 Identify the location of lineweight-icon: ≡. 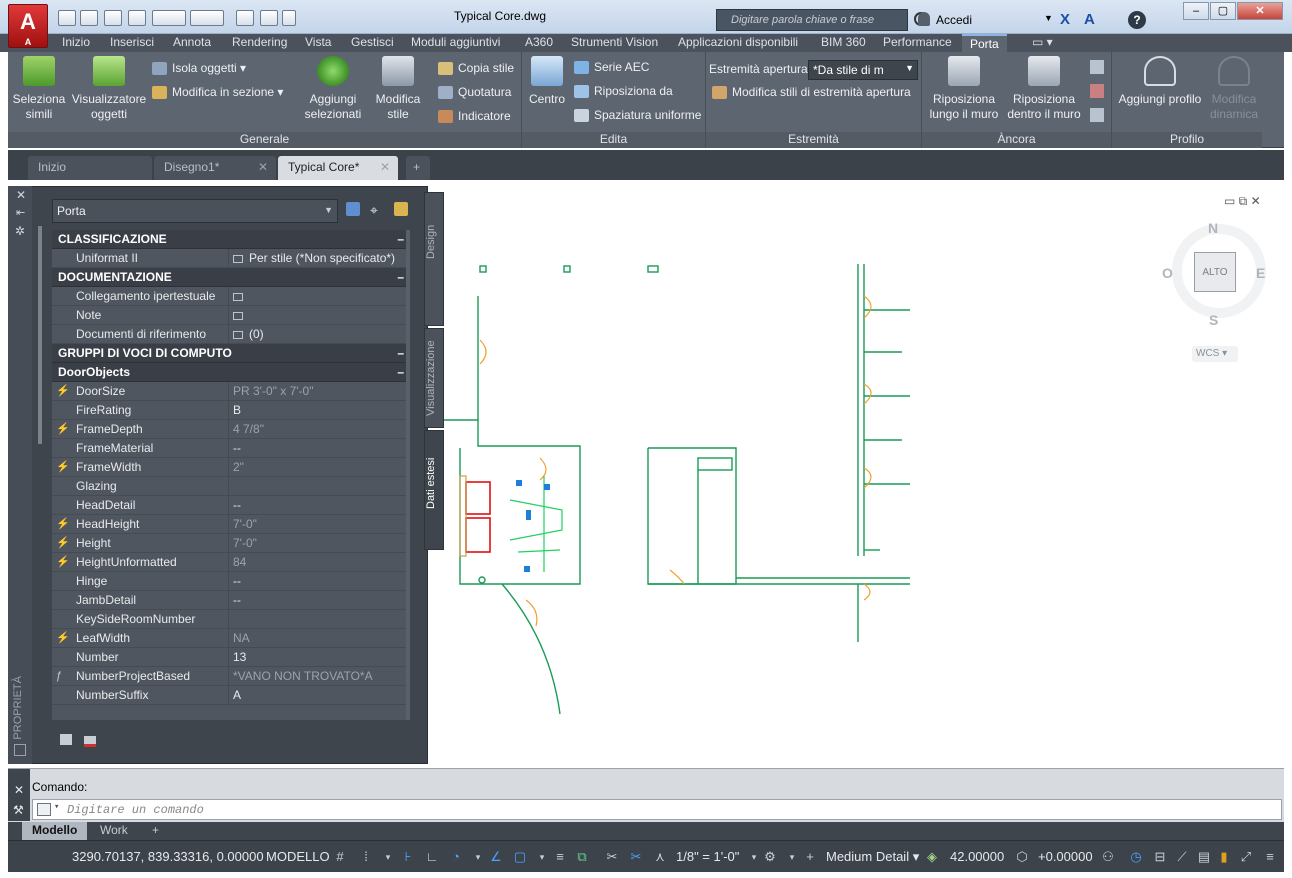
(560, 857).